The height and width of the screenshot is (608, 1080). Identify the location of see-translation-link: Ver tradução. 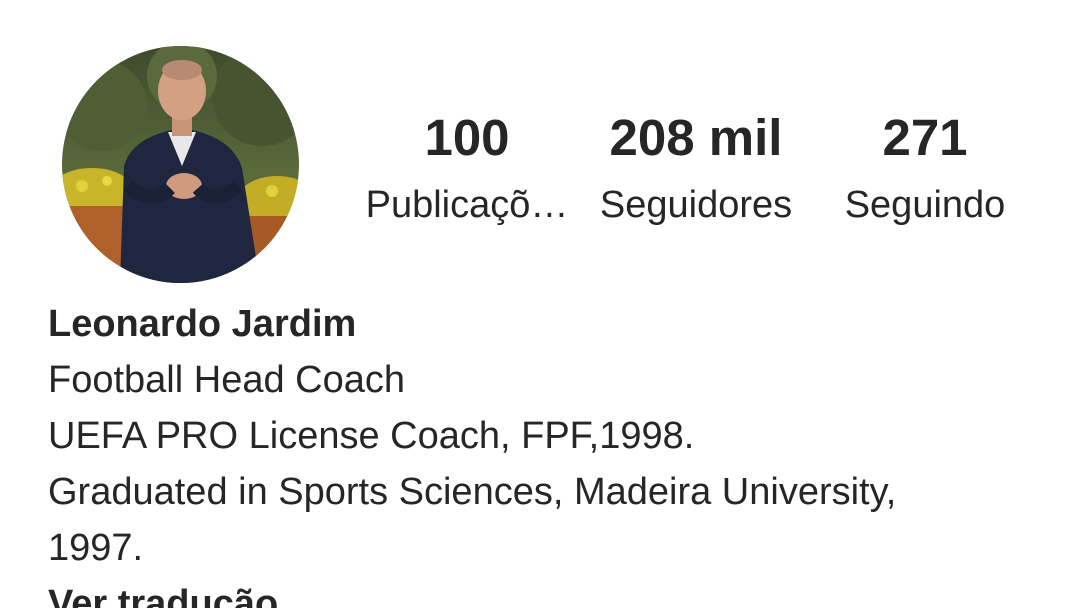
(543, 592).